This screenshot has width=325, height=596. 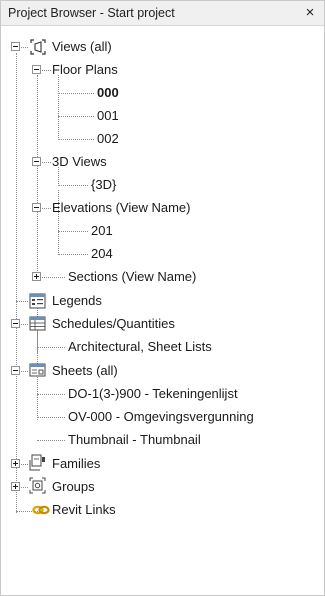 What do you see at coordinates (76, 463) in the screenshot?
I see `tree-node-families: Families` at bounding box center [76, 463].